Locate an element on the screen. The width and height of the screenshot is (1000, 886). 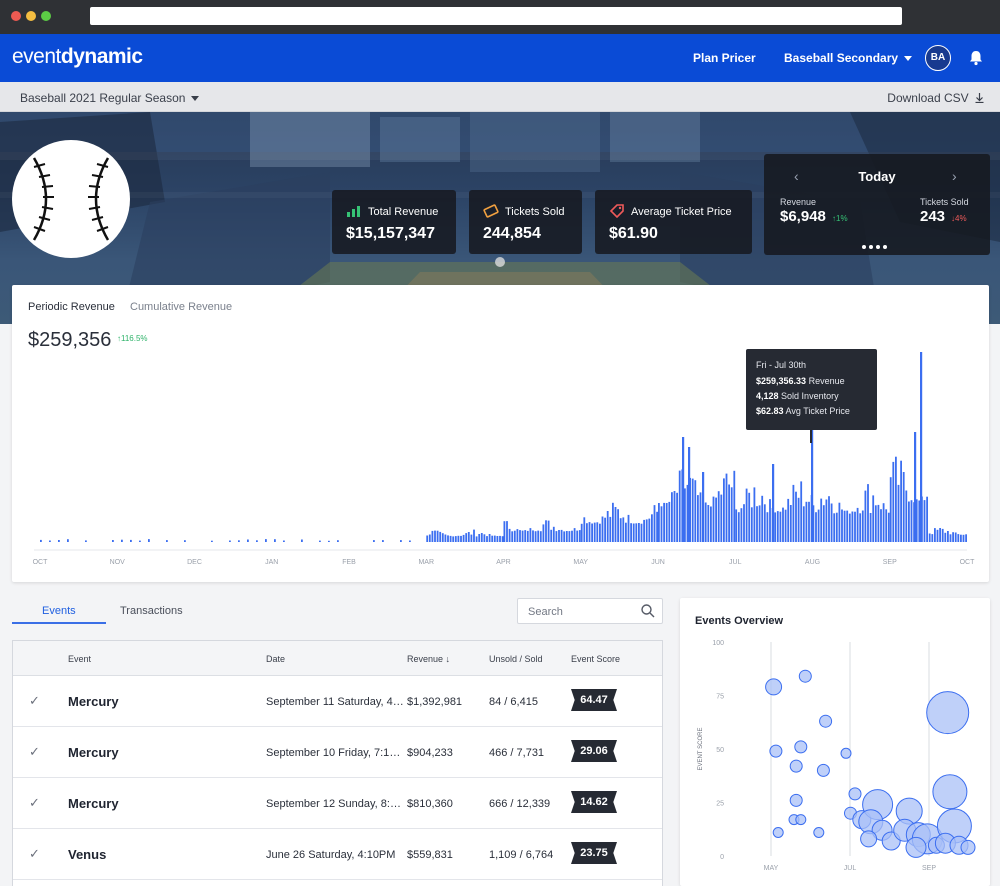
carousel-dots is located at coordinates (876, 245).